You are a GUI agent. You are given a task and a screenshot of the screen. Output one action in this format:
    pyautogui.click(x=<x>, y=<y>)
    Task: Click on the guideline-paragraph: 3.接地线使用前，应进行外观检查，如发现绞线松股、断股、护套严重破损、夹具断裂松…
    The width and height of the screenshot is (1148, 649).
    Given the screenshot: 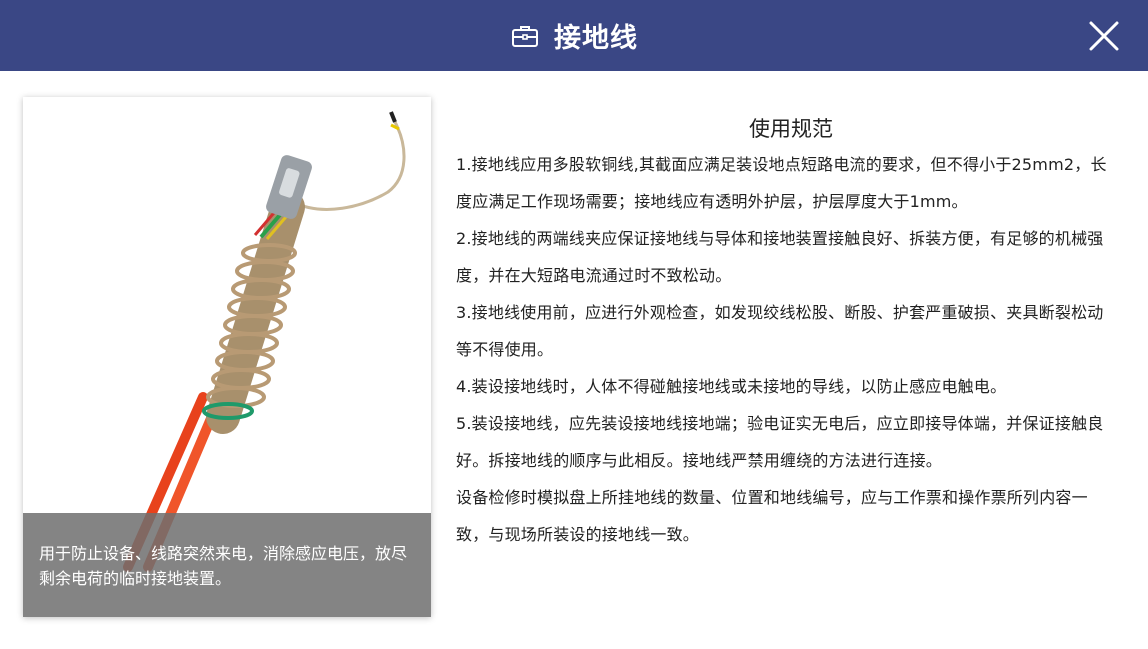 What is the action you would take?
    pyautogui.click(x=780, y=331)
    